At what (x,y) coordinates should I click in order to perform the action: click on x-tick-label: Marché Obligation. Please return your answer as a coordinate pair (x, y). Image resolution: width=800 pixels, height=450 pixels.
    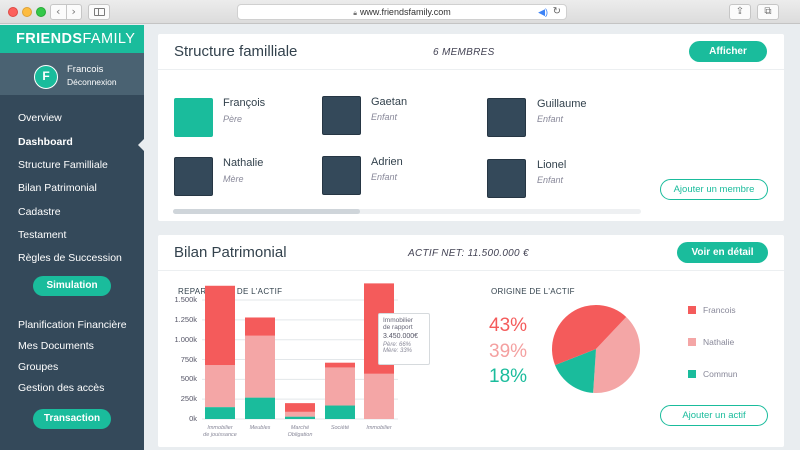
    Looking at the image, I should click on (300, 431).